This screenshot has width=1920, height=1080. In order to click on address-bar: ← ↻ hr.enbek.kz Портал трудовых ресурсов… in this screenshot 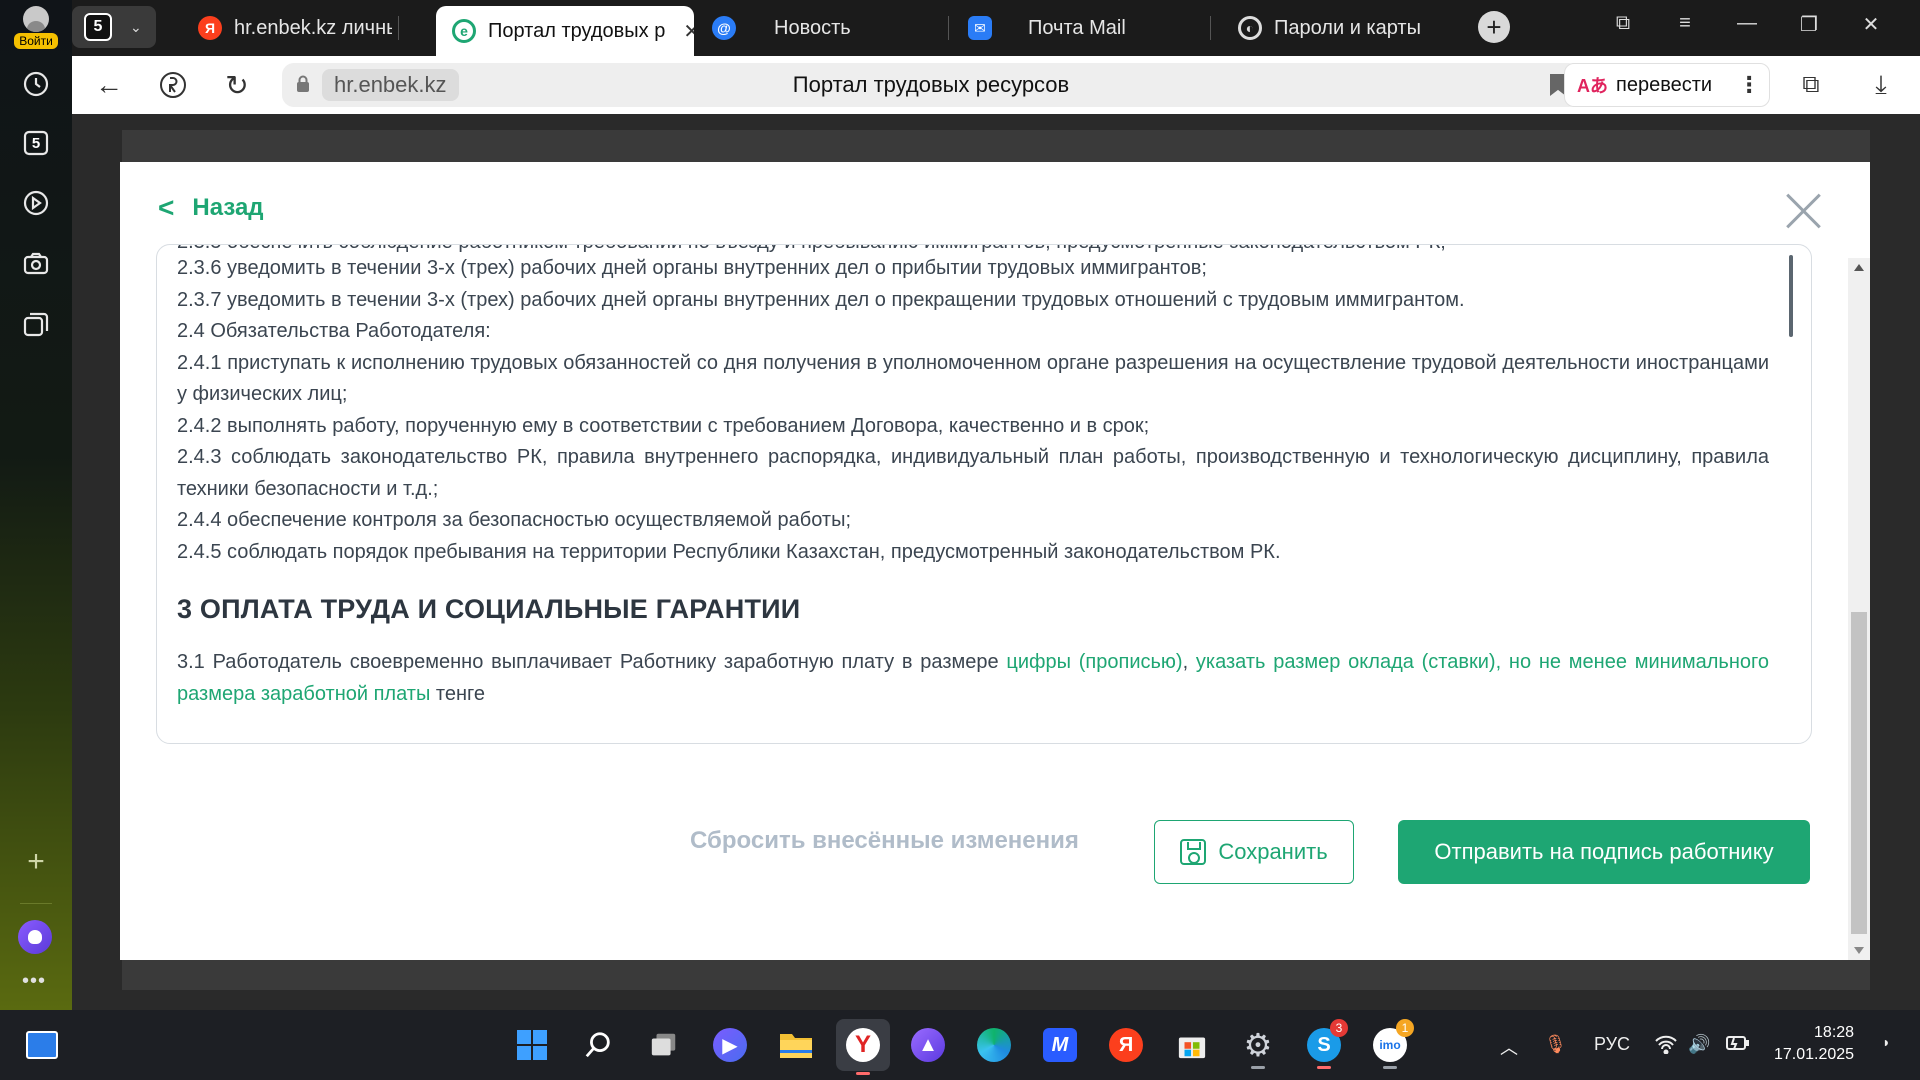, I will do `click(996, 85)`.